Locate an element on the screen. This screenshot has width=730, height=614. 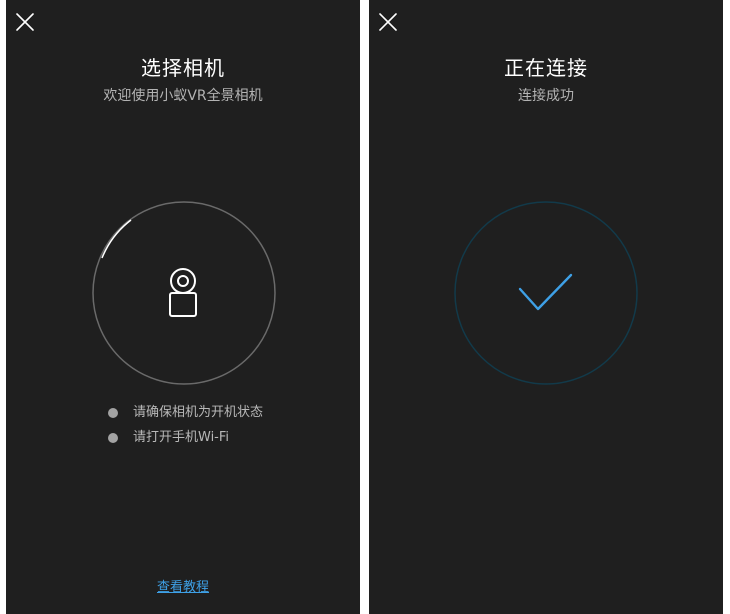
page-subtitle: 连接成功 is located at coordinates (546, 96).